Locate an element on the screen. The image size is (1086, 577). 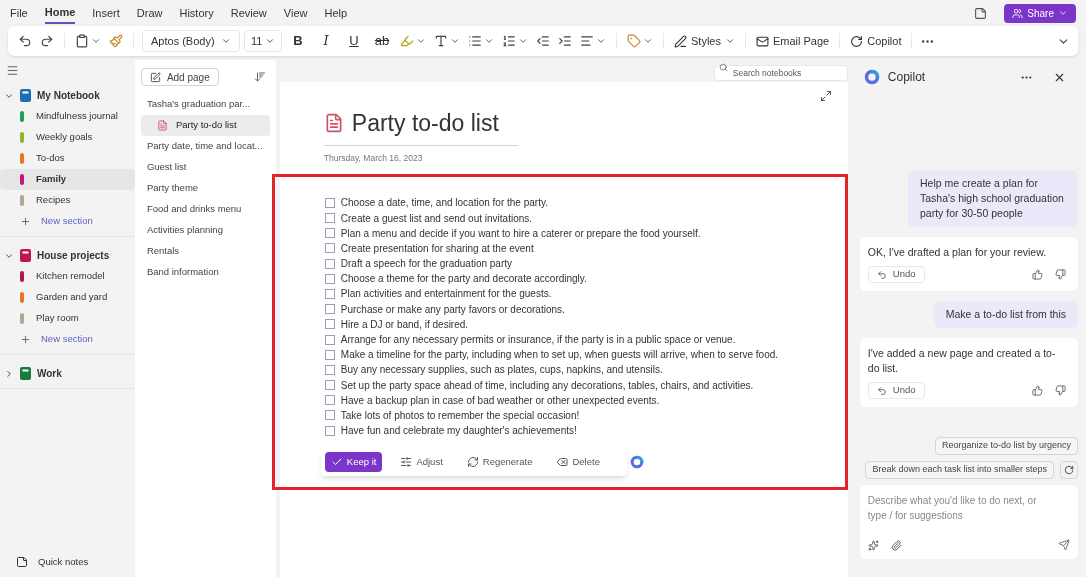
note-icon is located at coordinates (22, 561).